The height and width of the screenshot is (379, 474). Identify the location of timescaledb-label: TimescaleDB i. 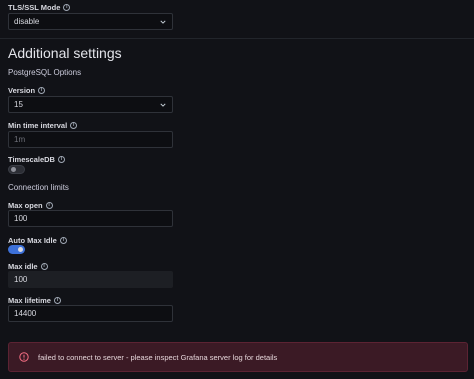
(36, 159).